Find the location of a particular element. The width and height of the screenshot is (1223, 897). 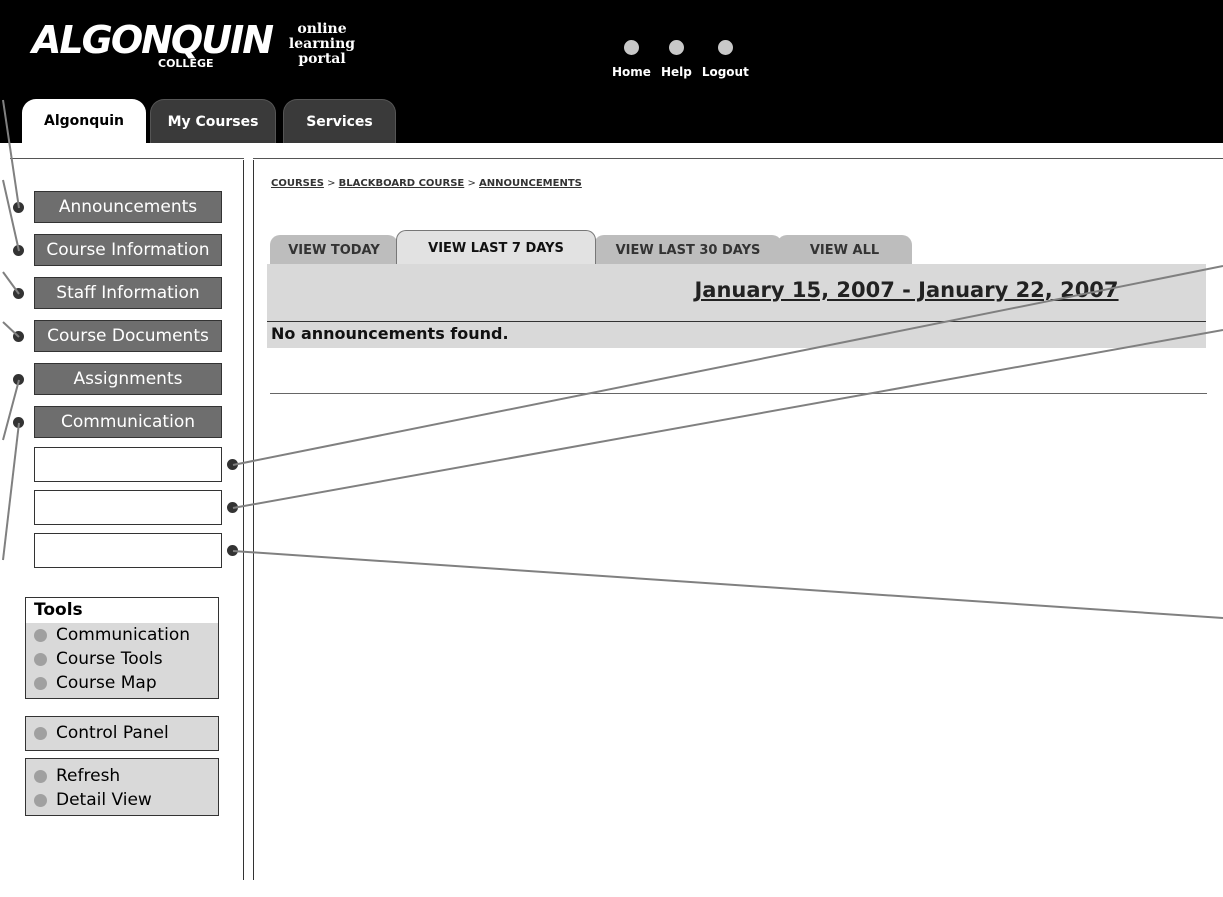

tool-label: Course Map is located at coordinates (106, 683).